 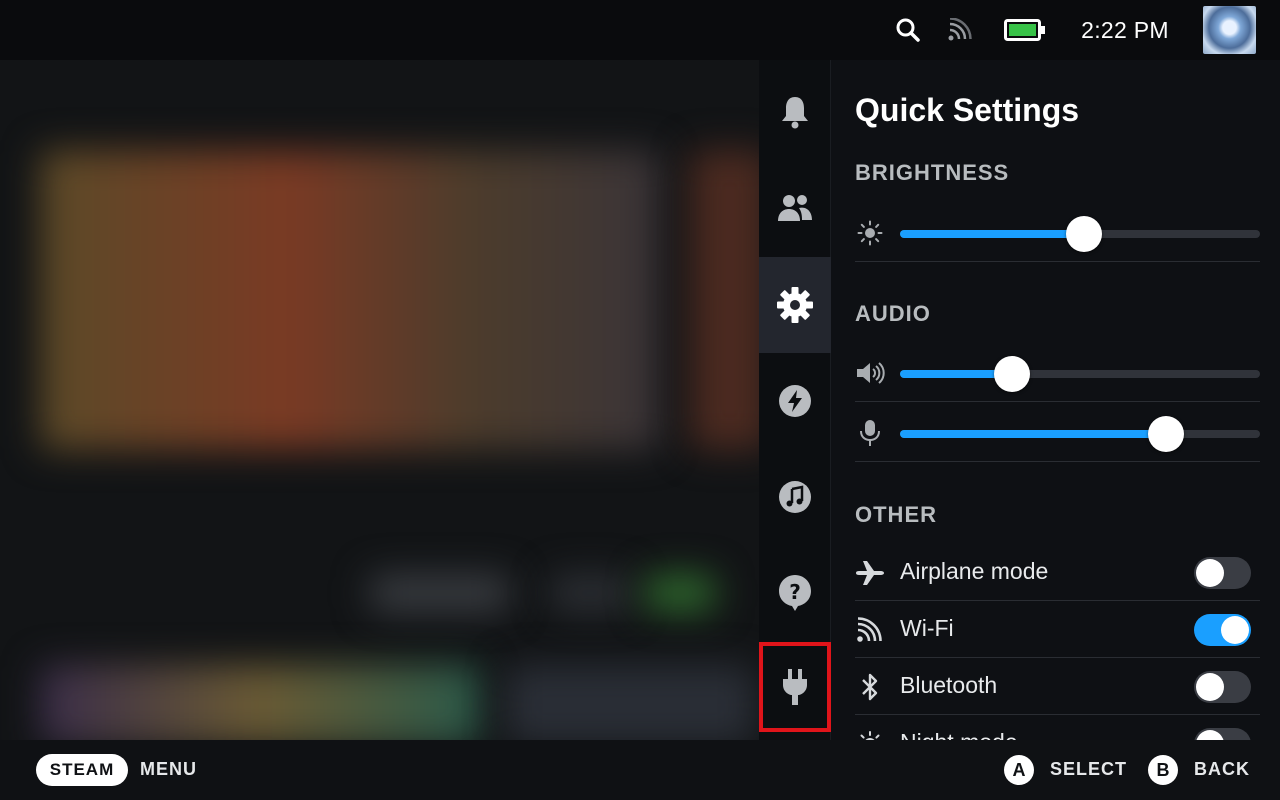 I want to click on tab-help: ?, so click(x=795, y=593).